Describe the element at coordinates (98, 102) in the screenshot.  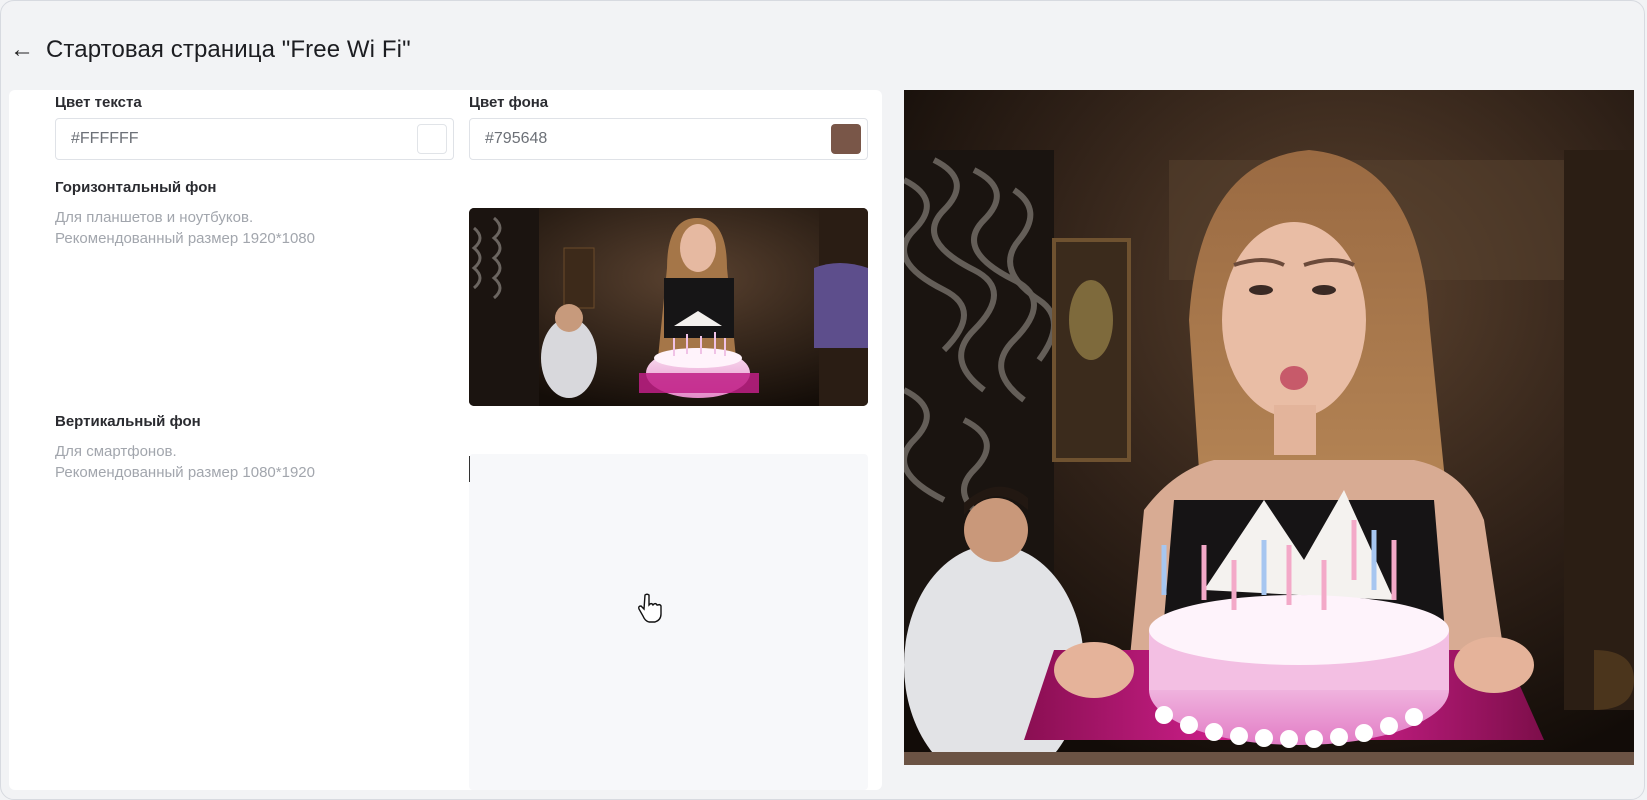
I see `text-color-label: Цвет текста` at that location.